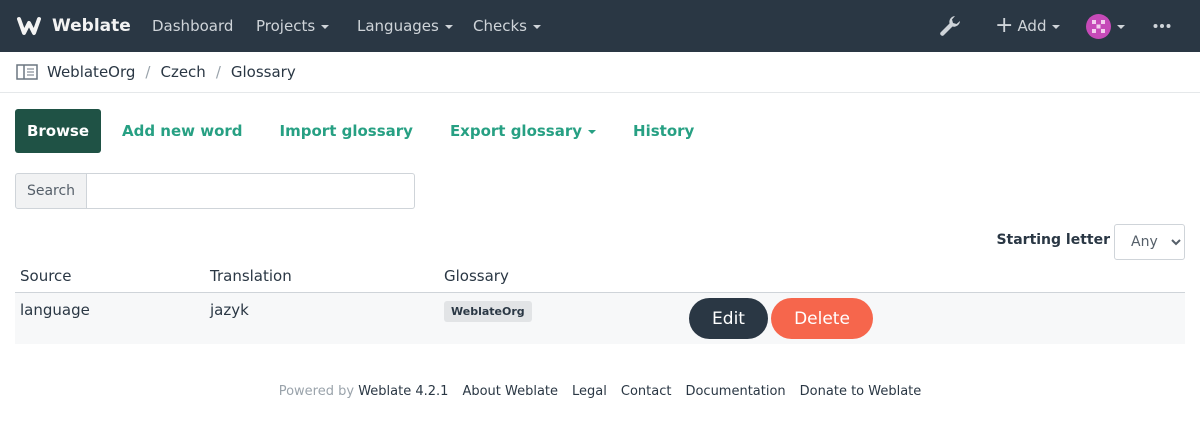  Describe the element at coordinates (398, 26) in the screenshot. I see `nav-languages-label: Languages` at that location.